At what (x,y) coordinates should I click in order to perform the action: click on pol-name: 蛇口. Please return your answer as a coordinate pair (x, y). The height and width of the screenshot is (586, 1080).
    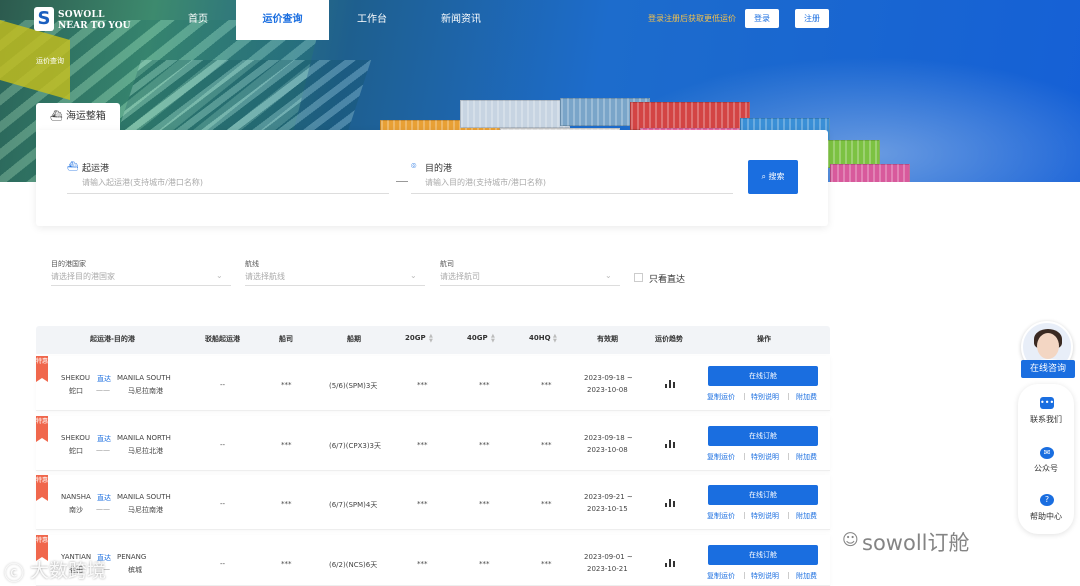
    Looking at the image, I should click on (76, 391).